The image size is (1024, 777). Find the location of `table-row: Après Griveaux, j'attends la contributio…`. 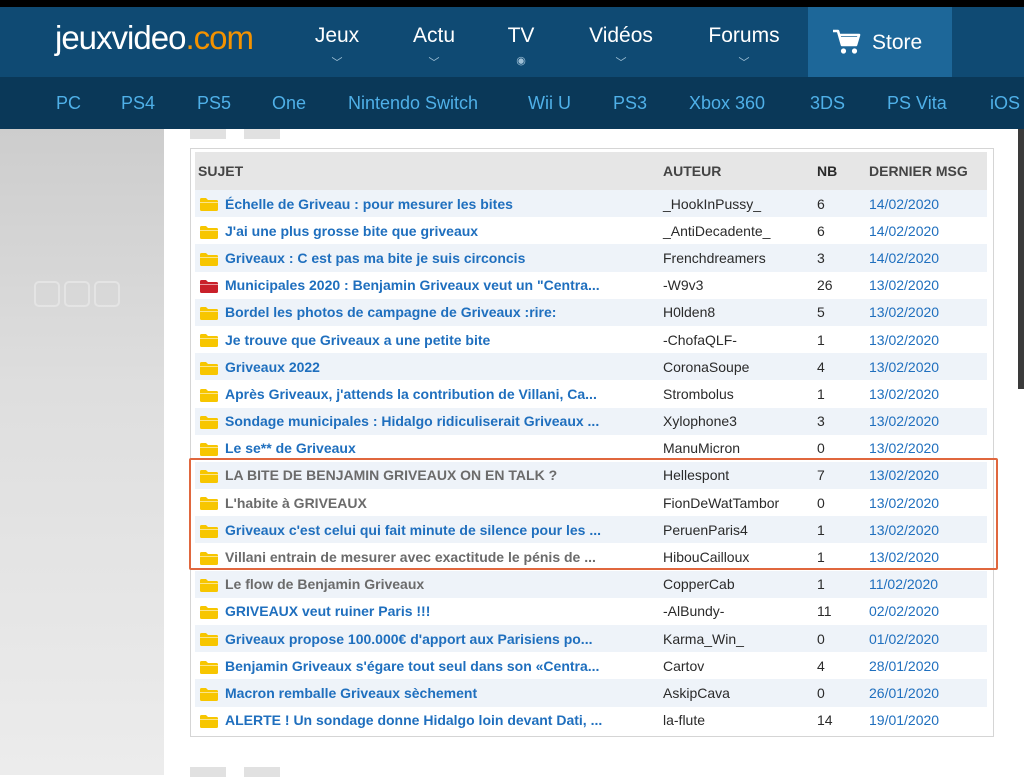

table-row: Après Griveaux, j'attends la contributio… is located at coordinates (591, 394).